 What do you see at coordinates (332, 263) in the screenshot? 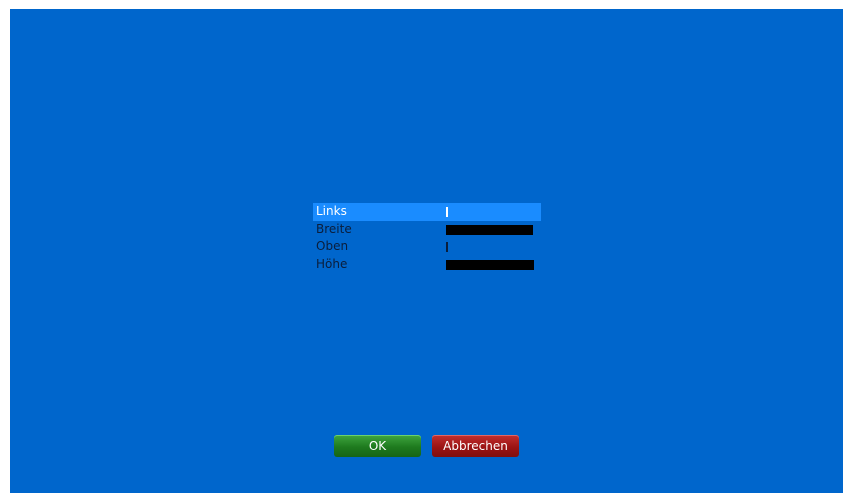
I see `setting-label-hoehe: Höhe` at bounding box center [332, 263].